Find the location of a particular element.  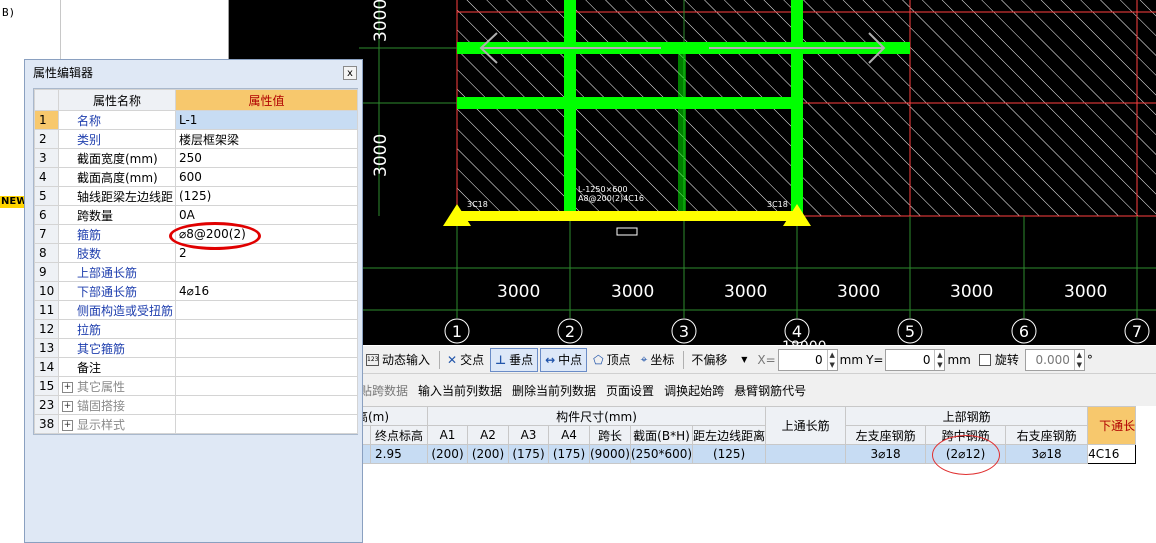

rotate-checkbox is located at coordinates (984, 359).